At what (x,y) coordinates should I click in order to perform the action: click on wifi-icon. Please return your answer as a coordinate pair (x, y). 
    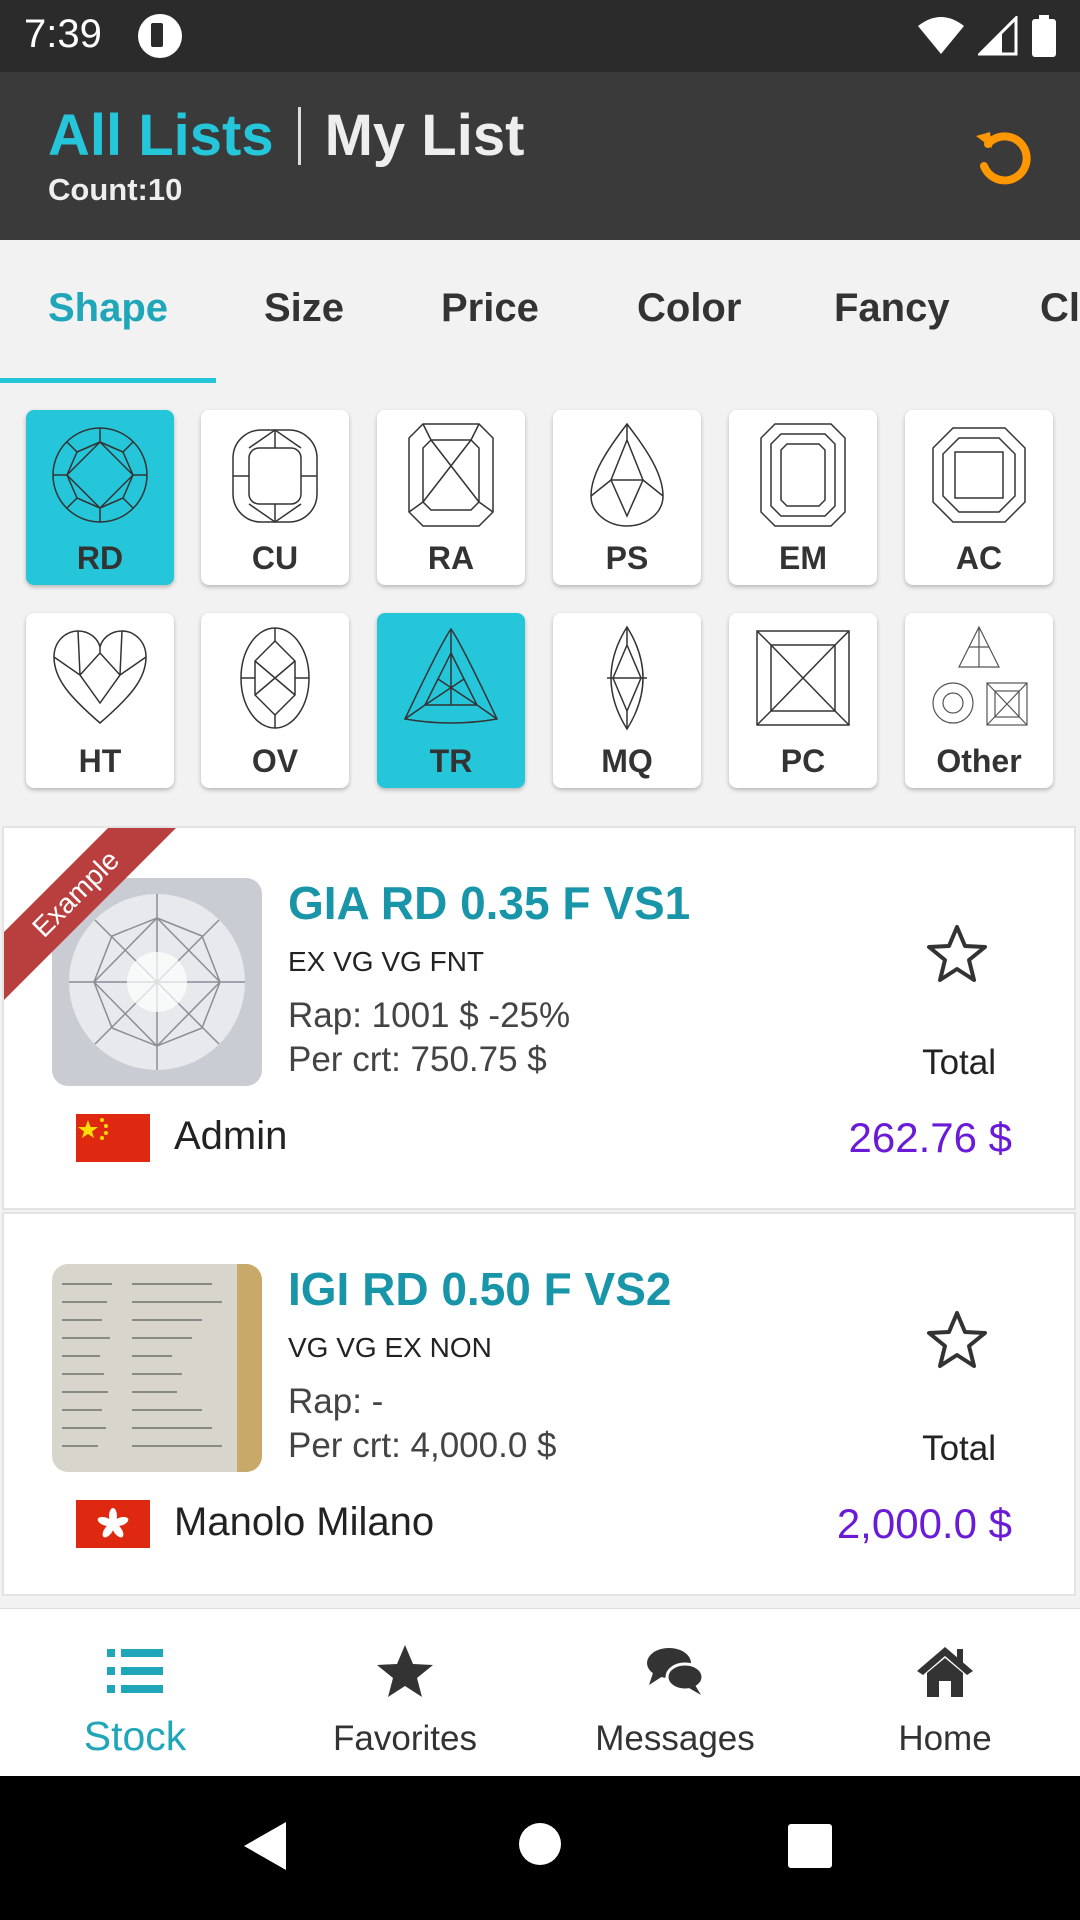
    Looking at the image, I should click on (941, 35).